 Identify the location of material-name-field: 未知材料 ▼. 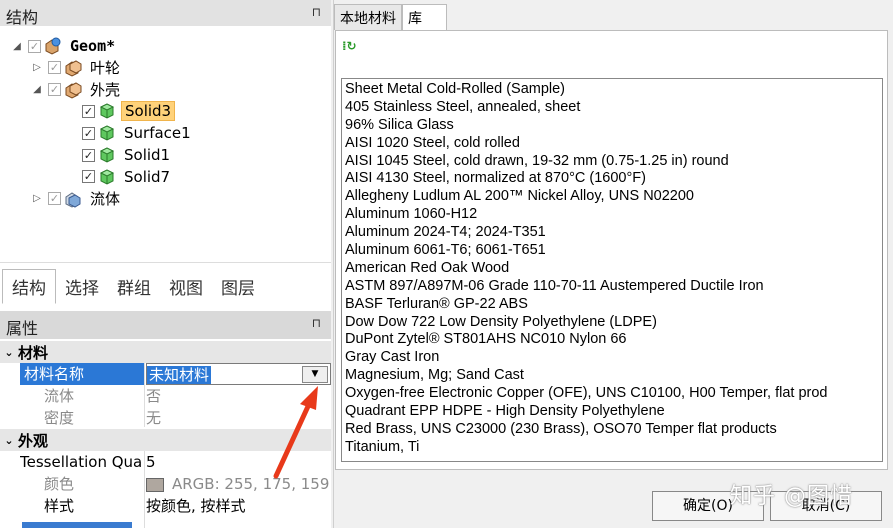
(238, 374).